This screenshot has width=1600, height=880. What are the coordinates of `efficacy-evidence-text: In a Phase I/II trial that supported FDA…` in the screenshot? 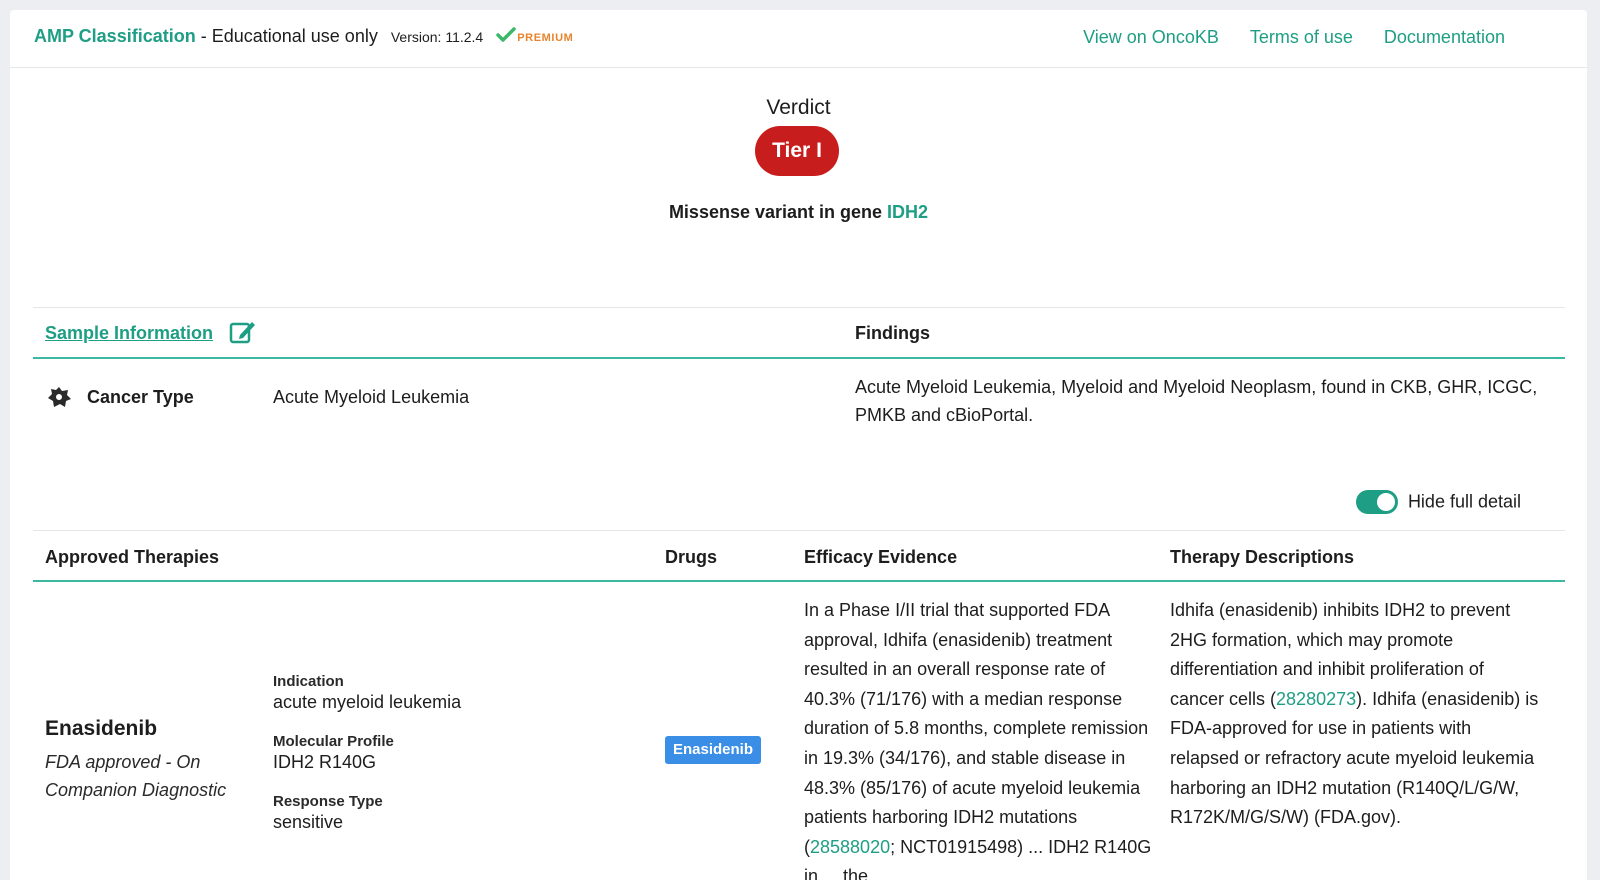 It's located at (980, 738).